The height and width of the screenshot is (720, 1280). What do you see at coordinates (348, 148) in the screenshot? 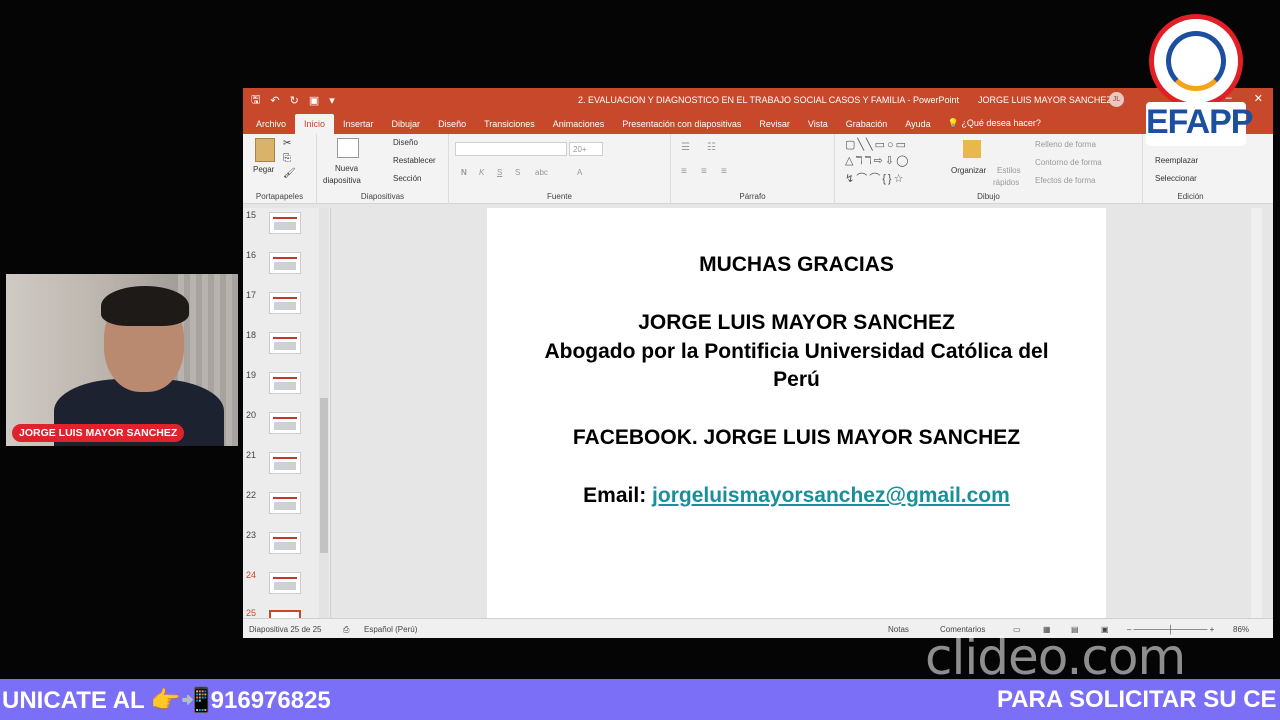
I see `new-slide-icon` at bounding box center [348, 148].